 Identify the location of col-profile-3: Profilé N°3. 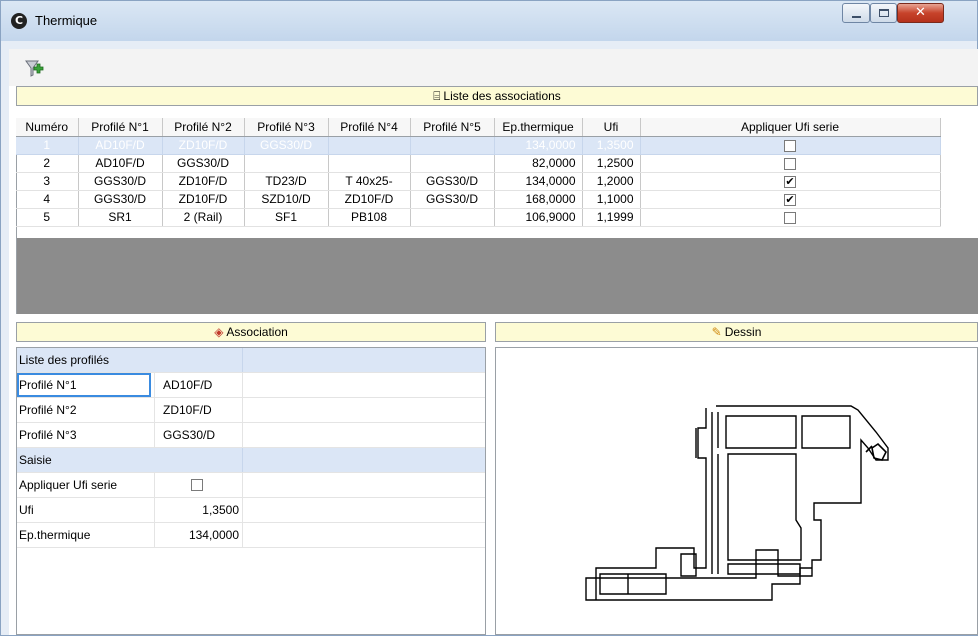
(286, 127).